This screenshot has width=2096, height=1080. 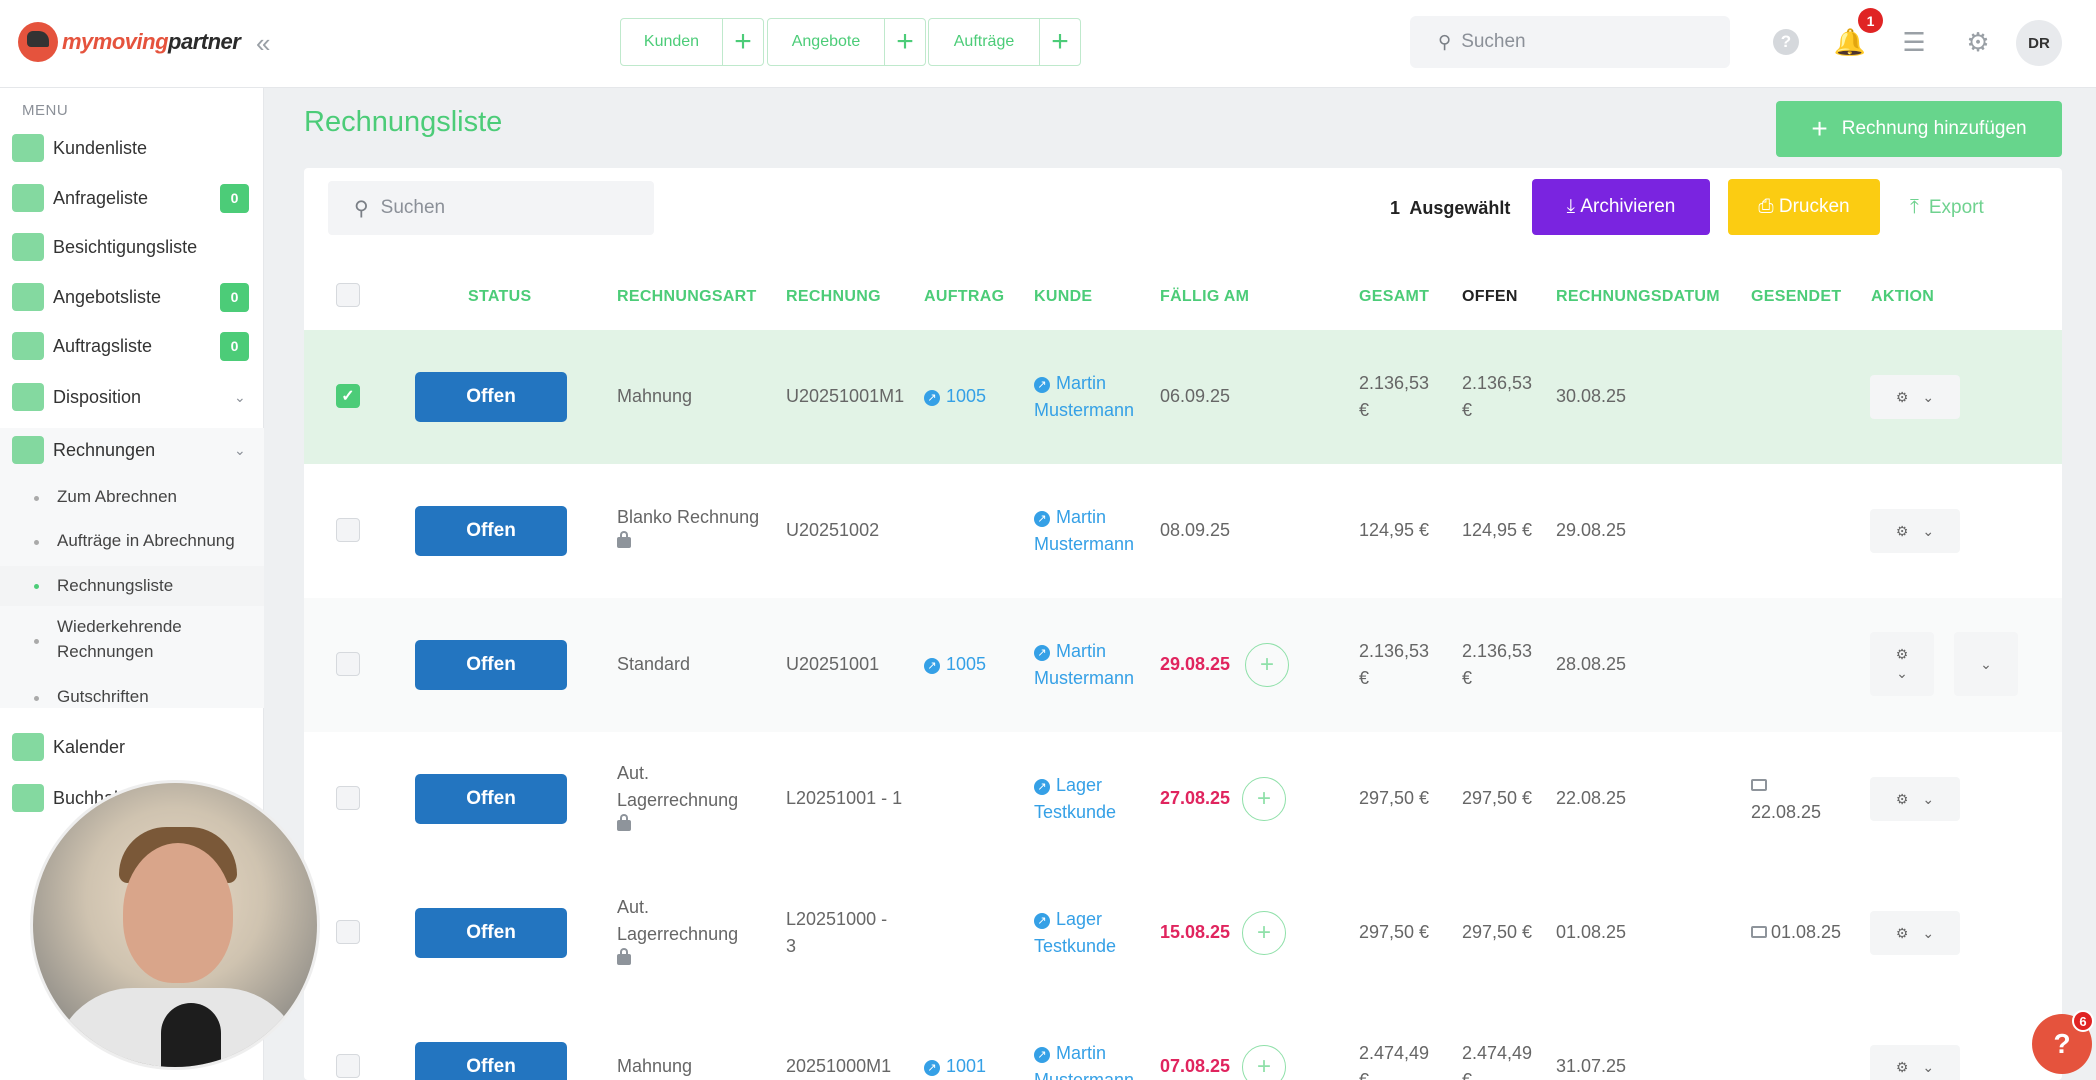 What do you see at coordinates (1204, 297) in the screenshot?
I see `col-faellig-am: FÄLLIG AM` at bounding box center [1204, 297].